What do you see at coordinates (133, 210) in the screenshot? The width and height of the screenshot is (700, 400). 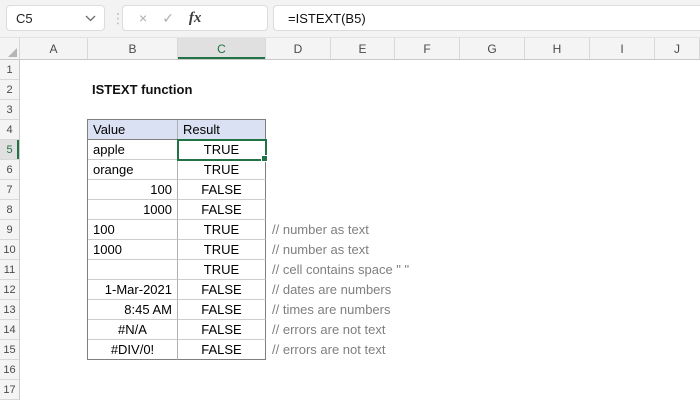 I see `cell-B8: 1000` at bounding box center [133, 210].